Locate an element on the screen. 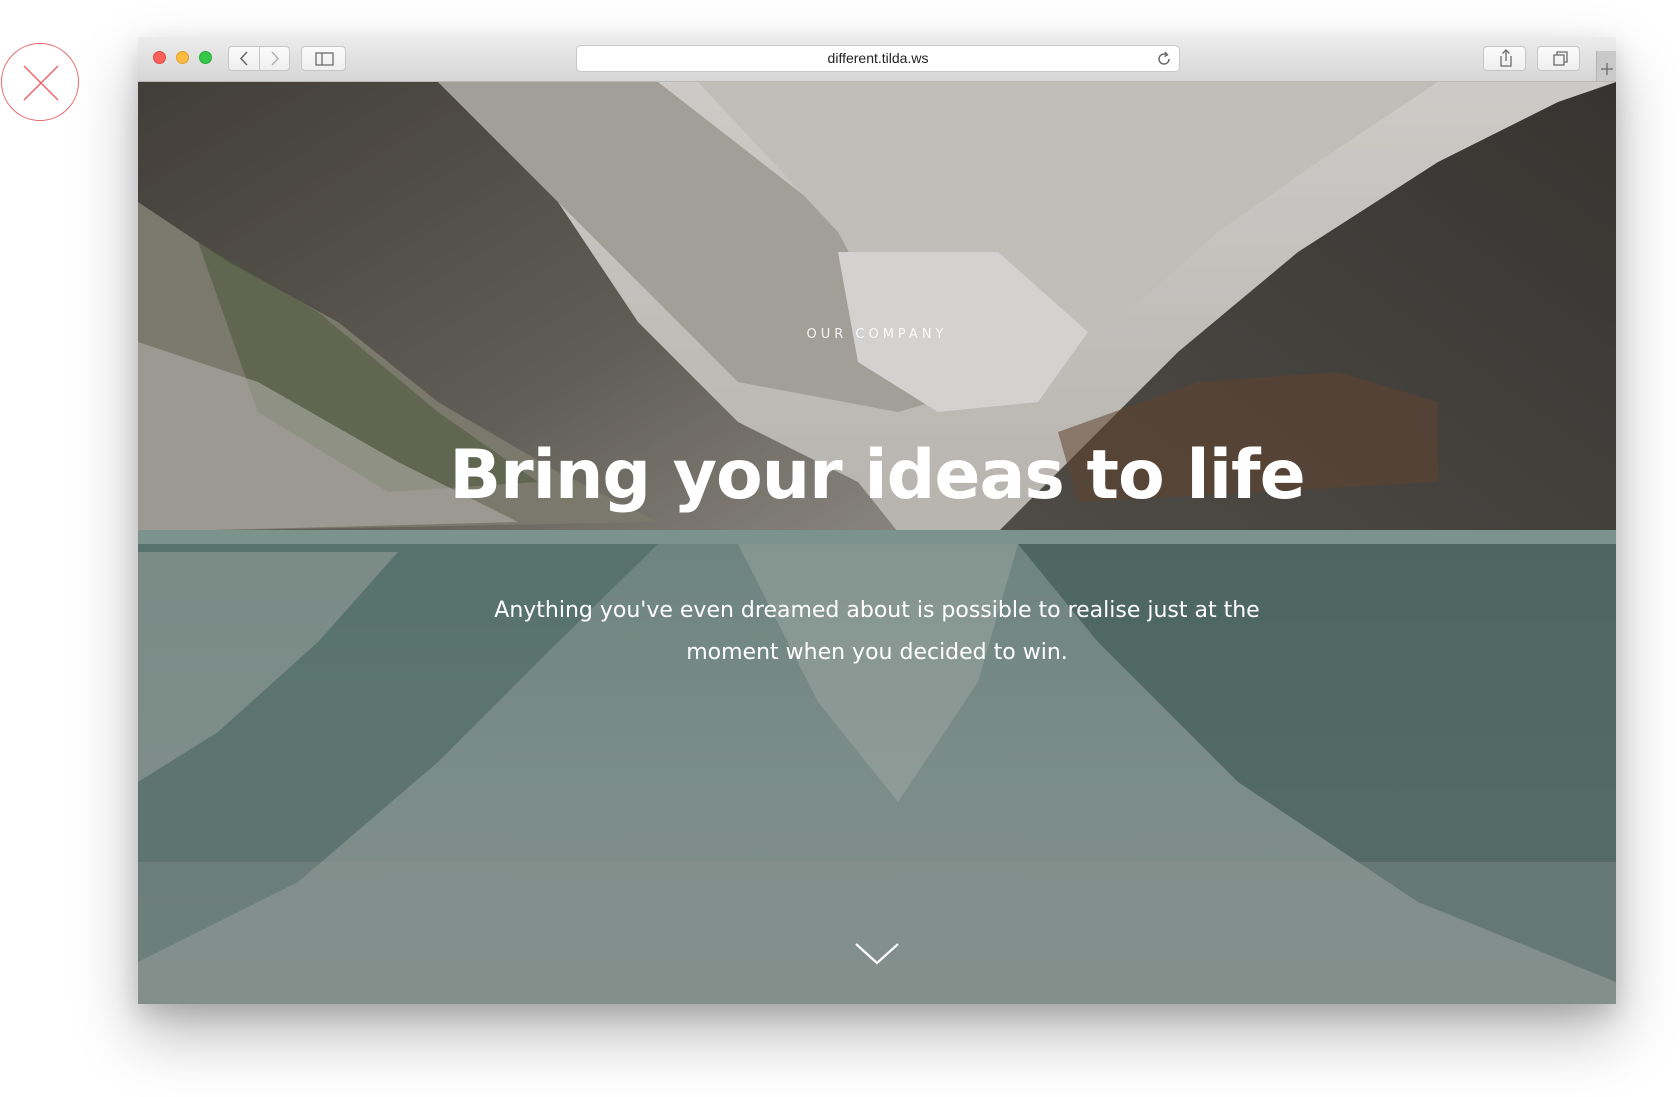 The height and width of the screenshot is (1097, 1680). back-button is located at coordinates (244, 58).